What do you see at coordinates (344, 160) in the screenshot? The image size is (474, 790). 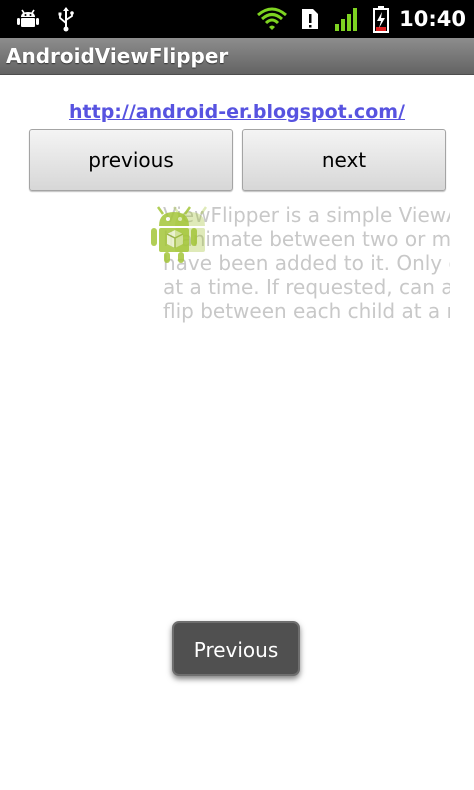 I see `next-button: next` at bounding box center [344, 160].